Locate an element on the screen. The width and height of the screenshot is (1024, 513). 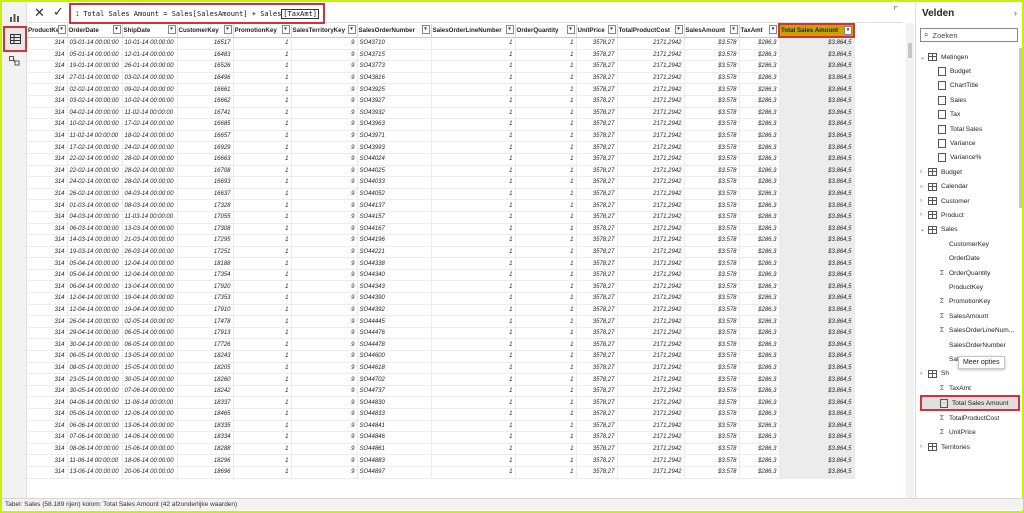
table-cell: 11-06-14 00:00:00 is located at coordinates (95, 460).